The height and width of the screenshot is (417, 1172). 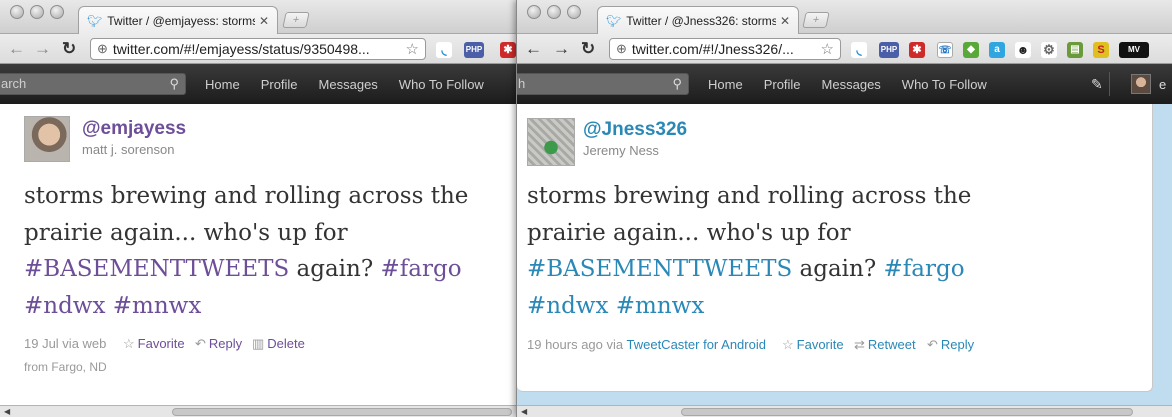 What do you see at coordinates (134, 129) in the screenshot?
I see `screen-name: @emjayess` at bounding box center [134, 129].